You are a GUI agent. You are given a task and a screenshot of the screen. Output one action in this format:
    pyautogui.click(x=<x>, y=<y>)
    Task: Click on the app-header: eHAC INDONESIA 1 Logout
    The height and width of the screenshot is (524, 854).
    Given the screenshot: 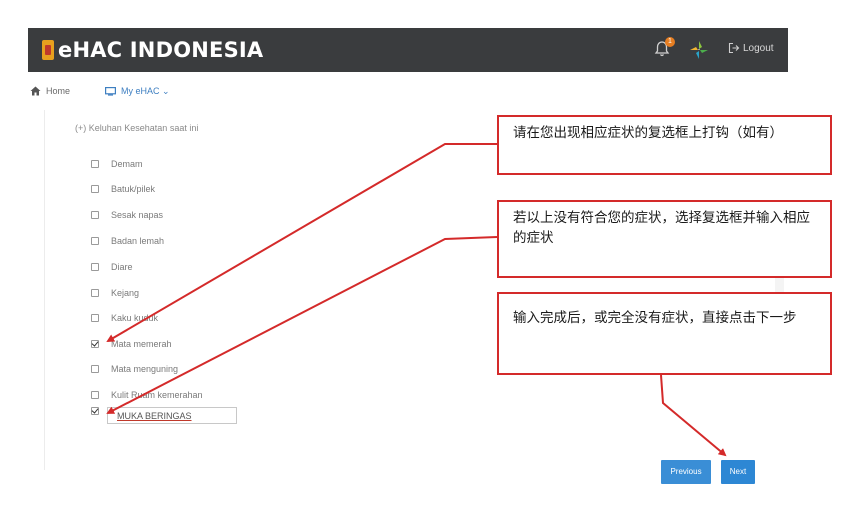 What is the action you would take?
    pyautogui.click(x=408, y=50)
    